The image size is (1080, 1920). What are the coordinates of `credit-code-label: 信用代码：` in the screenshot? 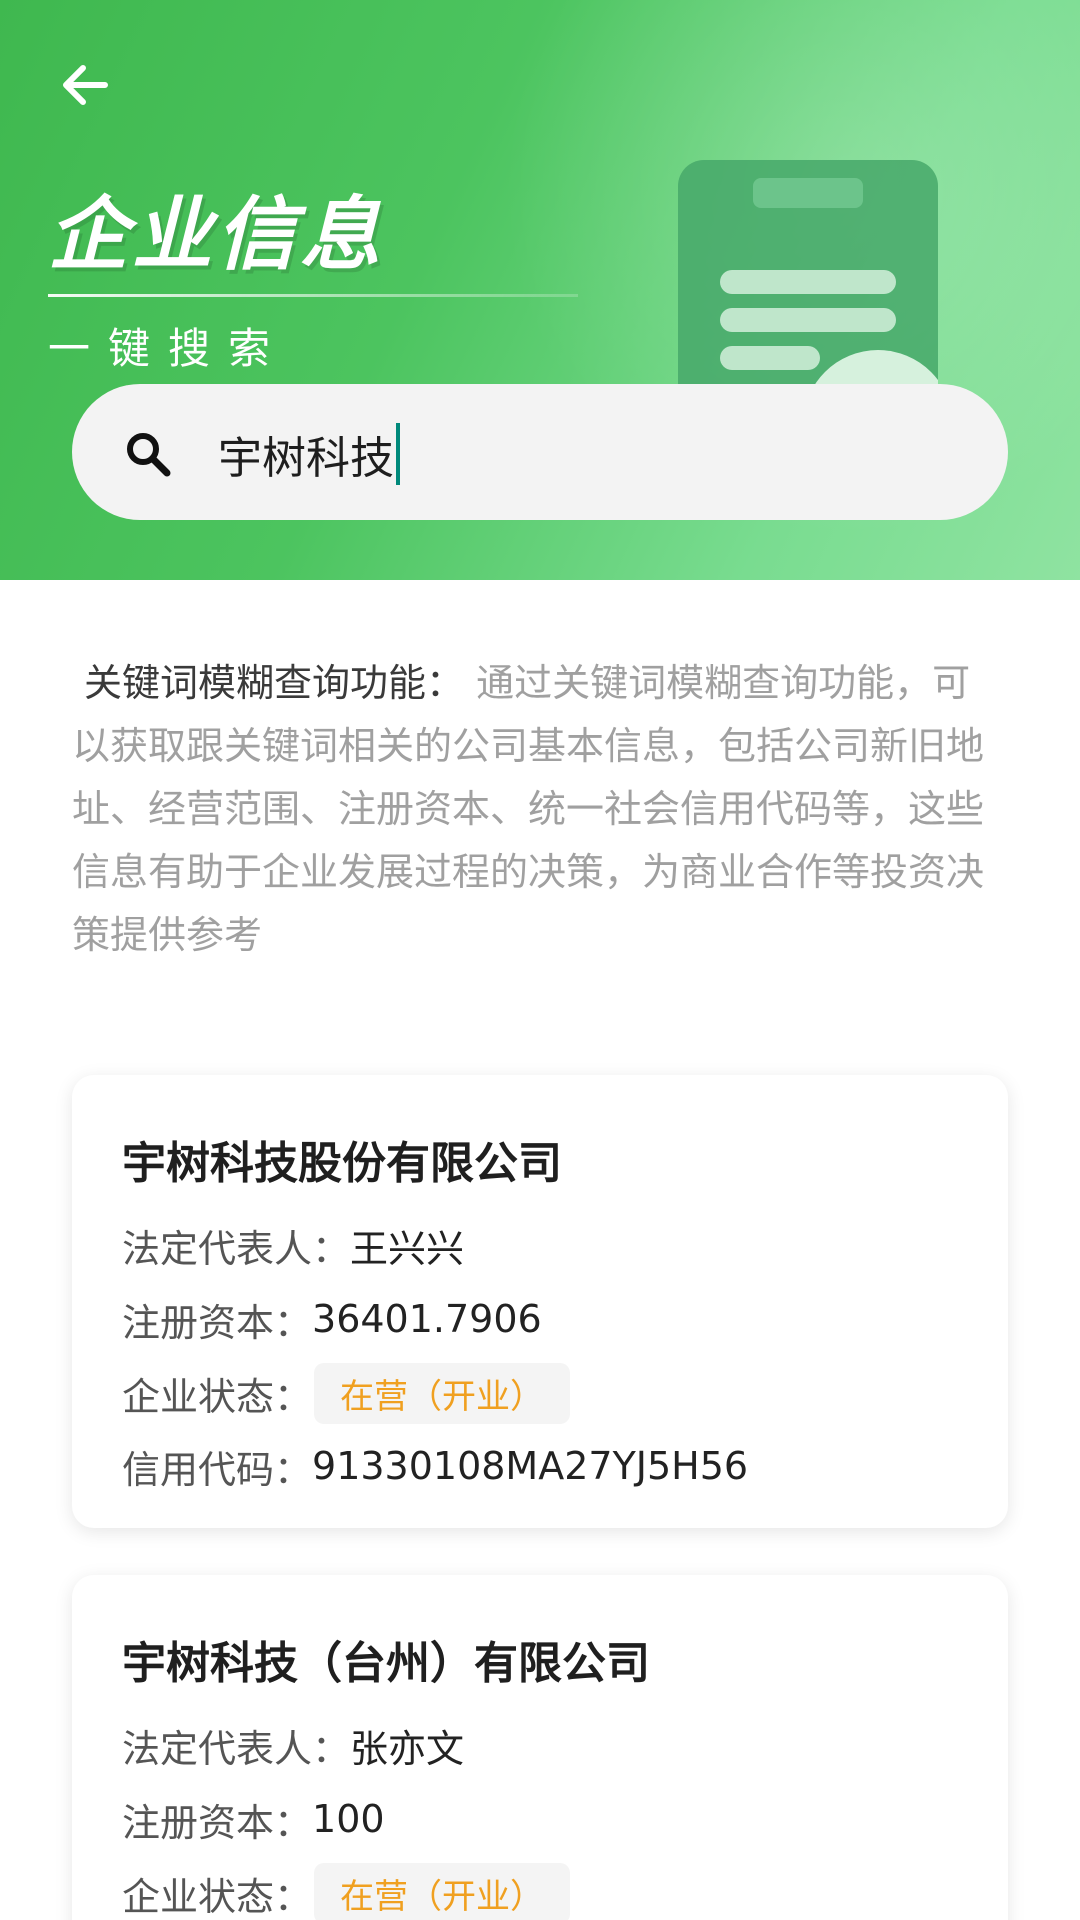 It's located at (217, 1469).